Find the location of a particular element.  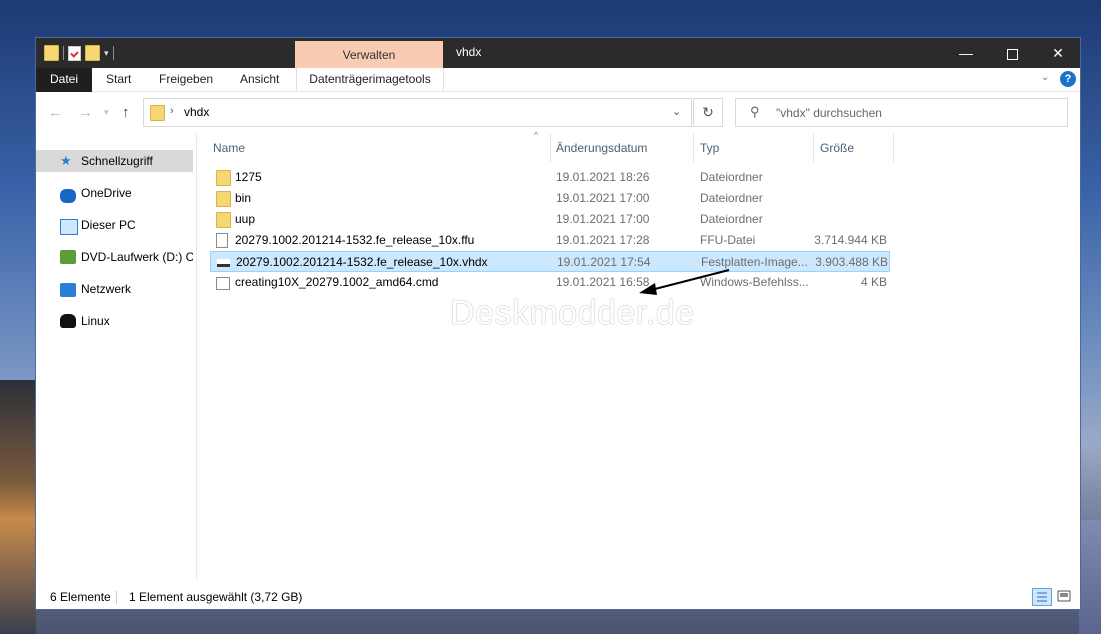

file-date: 19.01.2021 18:26 is located at coordinates (603, 177).